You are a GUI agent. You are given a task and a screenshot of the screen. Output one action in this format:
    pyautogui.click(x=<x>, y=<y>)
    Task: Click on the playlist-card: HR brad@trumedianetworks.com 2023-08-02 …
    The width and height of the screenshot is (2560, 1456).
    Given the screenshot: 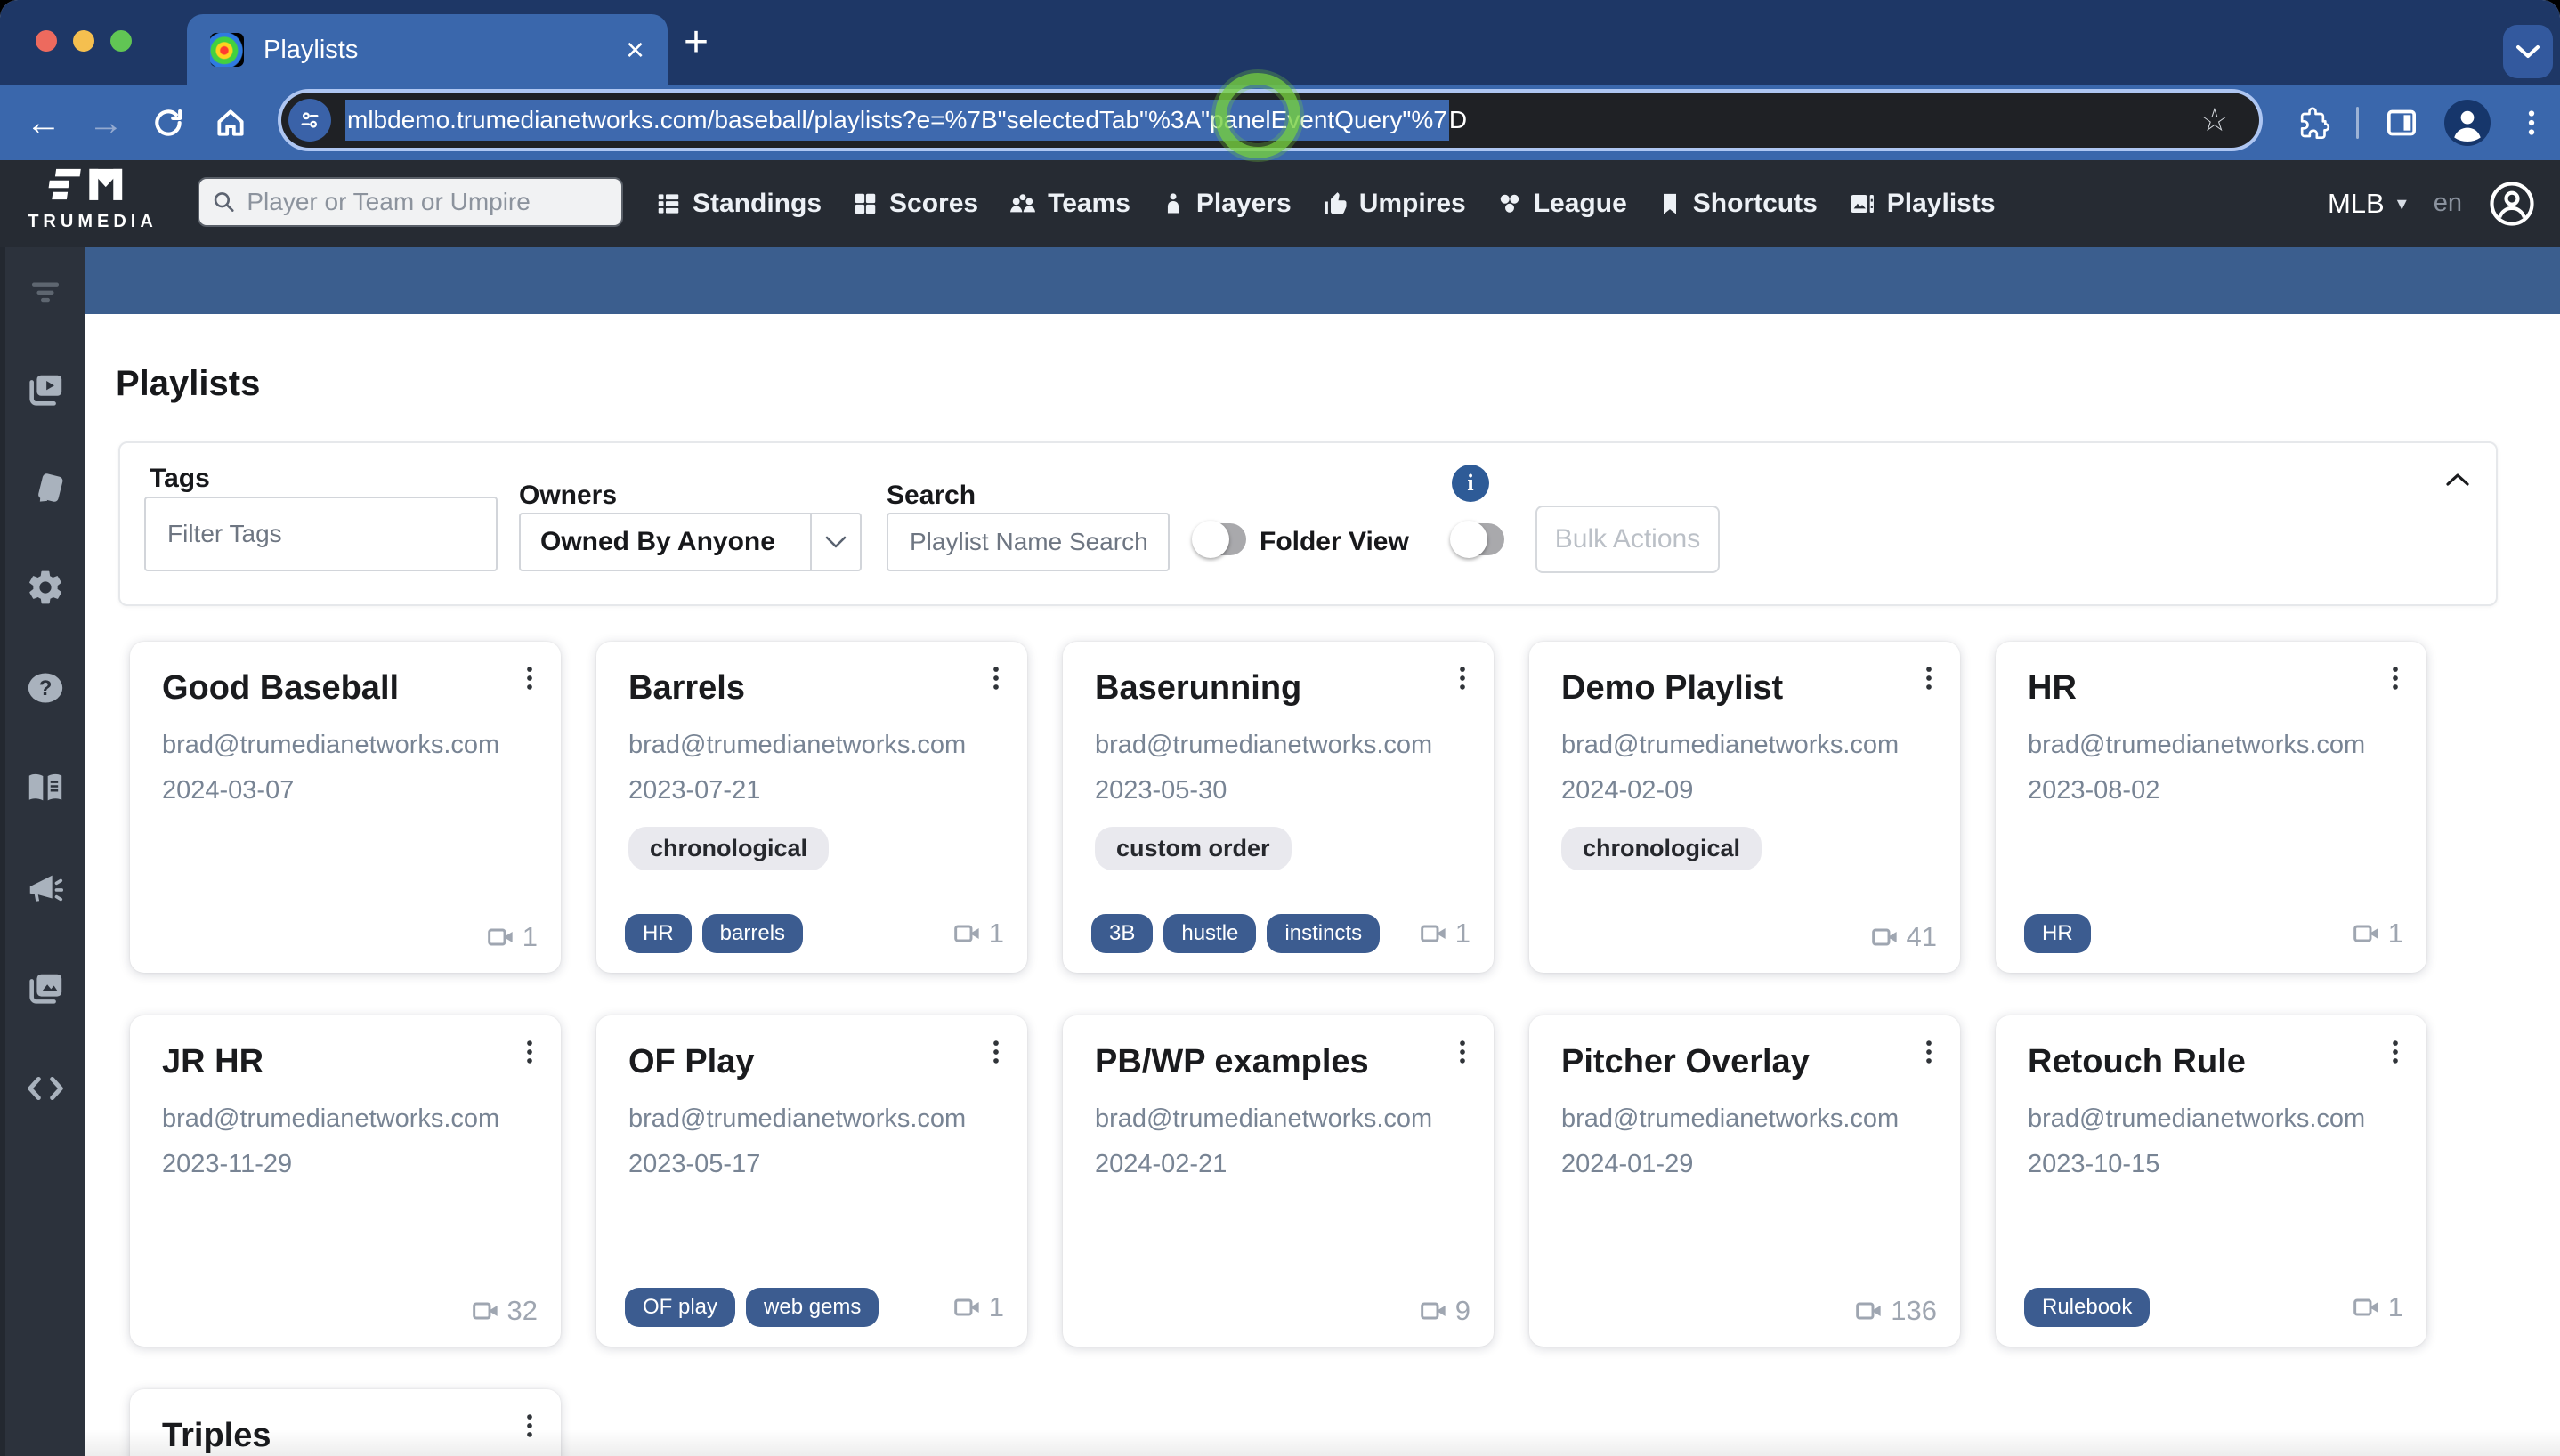 What is the action you would take?
    pyautogui.click(x=2211, y=807)
    